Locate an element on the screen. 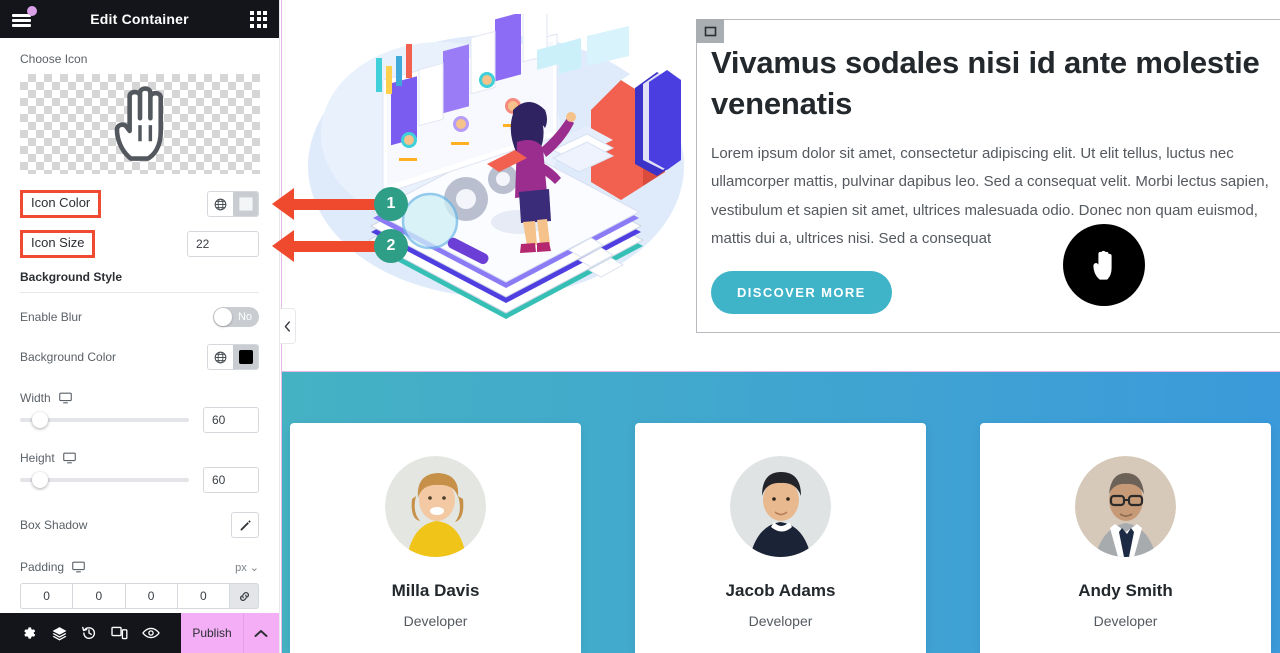 Image resolution: width=1280 pixels, height=653 pixels. background-color-label: Background Color is located at coordinates (68, 357).